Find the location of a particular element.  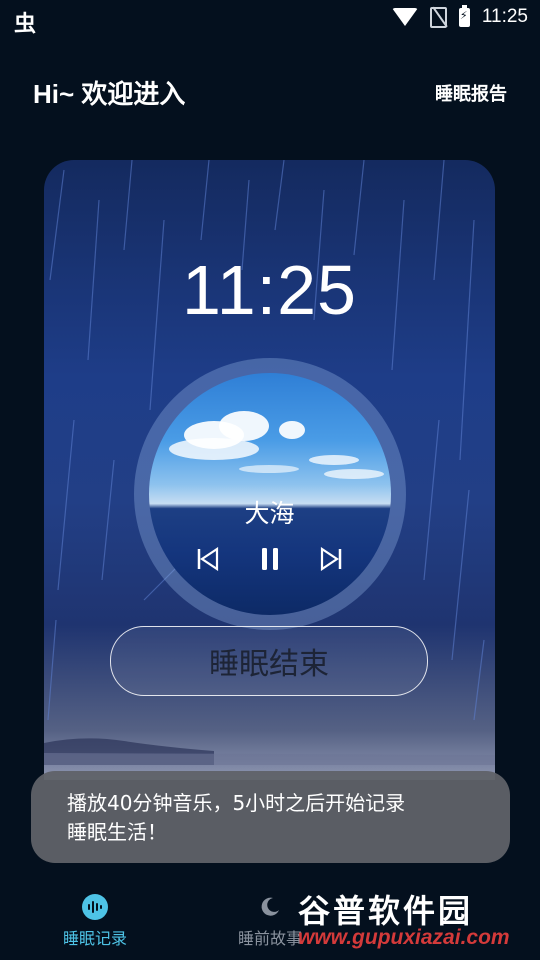

status-icons: 11:25 is located at coordinates (459, 16).